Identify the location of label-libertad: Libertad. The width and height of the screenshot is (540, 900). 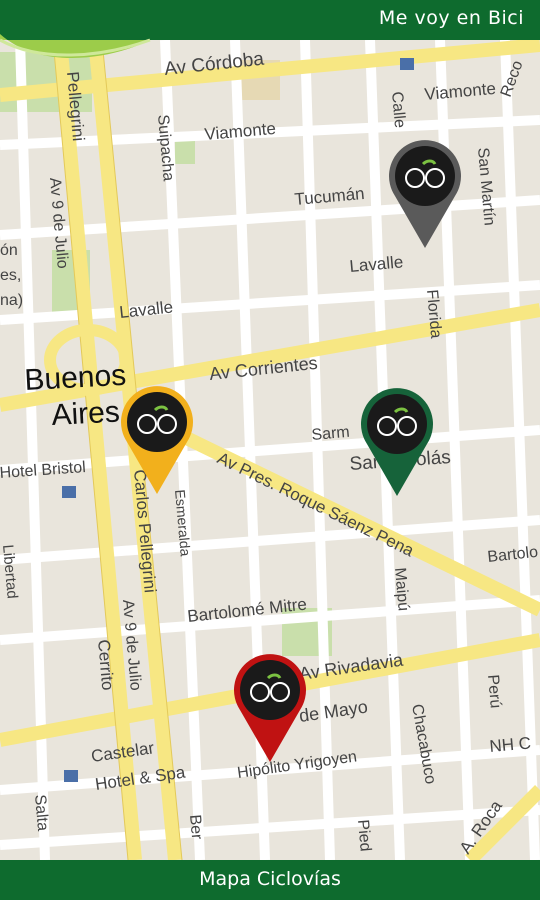
(10, 571).